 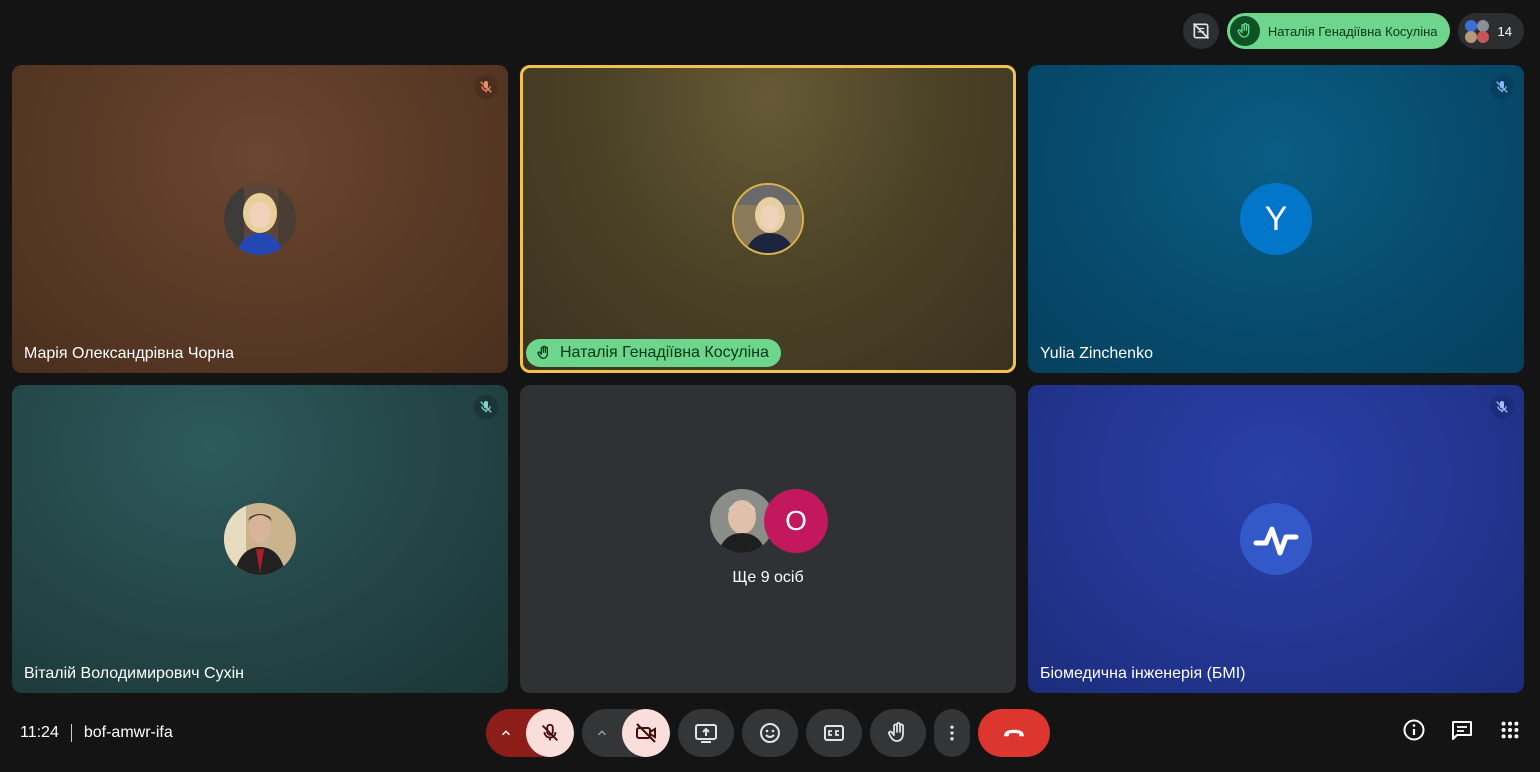 I want to click on activities-button, so click(x=1510, y=730).